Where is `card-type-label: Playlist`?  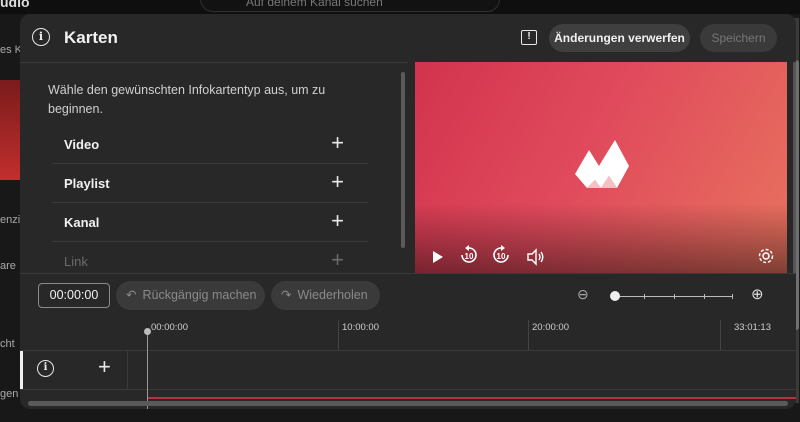 card-type-label: Playlist is located at coordinates (87, 183).